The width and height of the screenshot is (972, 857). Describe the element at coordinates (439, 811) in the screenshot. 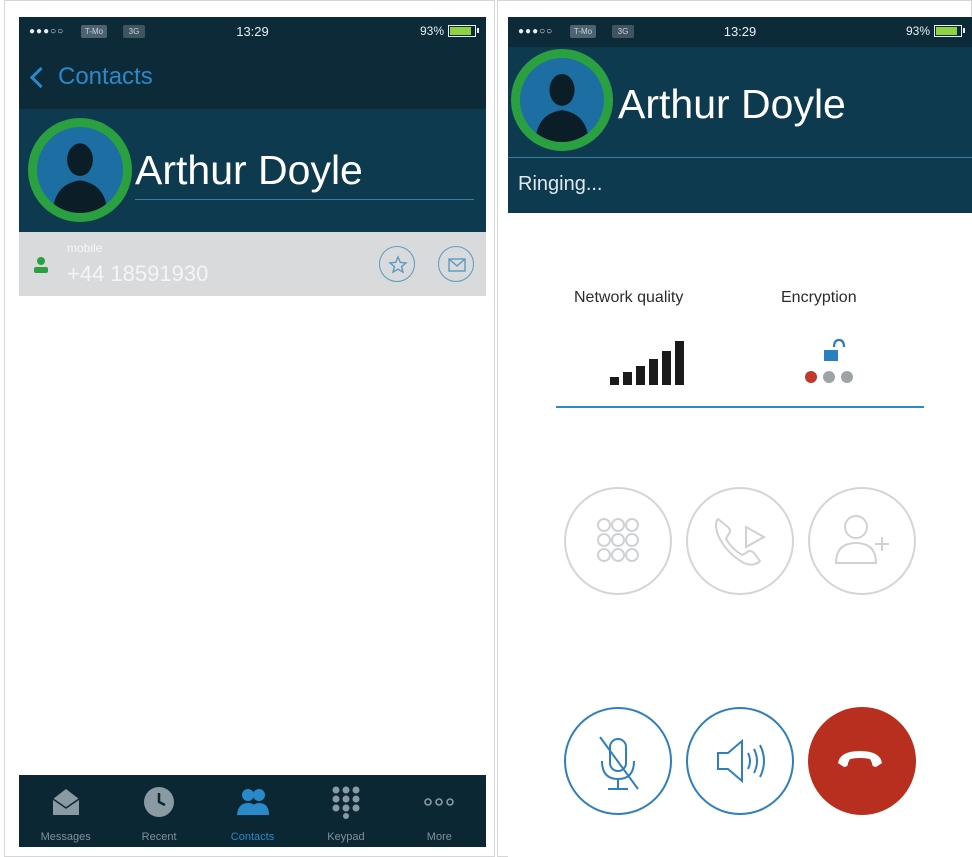

I see `tab-more: More` at that location.